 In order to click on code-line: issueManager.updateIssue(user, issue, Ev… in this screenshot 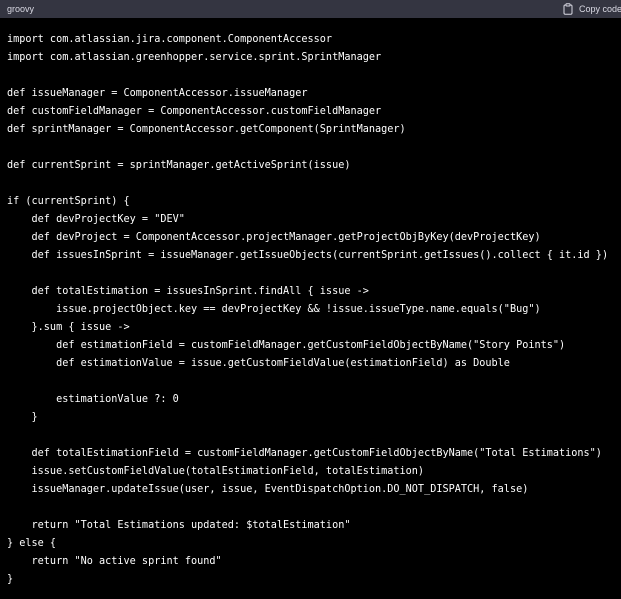, I will do `click(268, 489)`.